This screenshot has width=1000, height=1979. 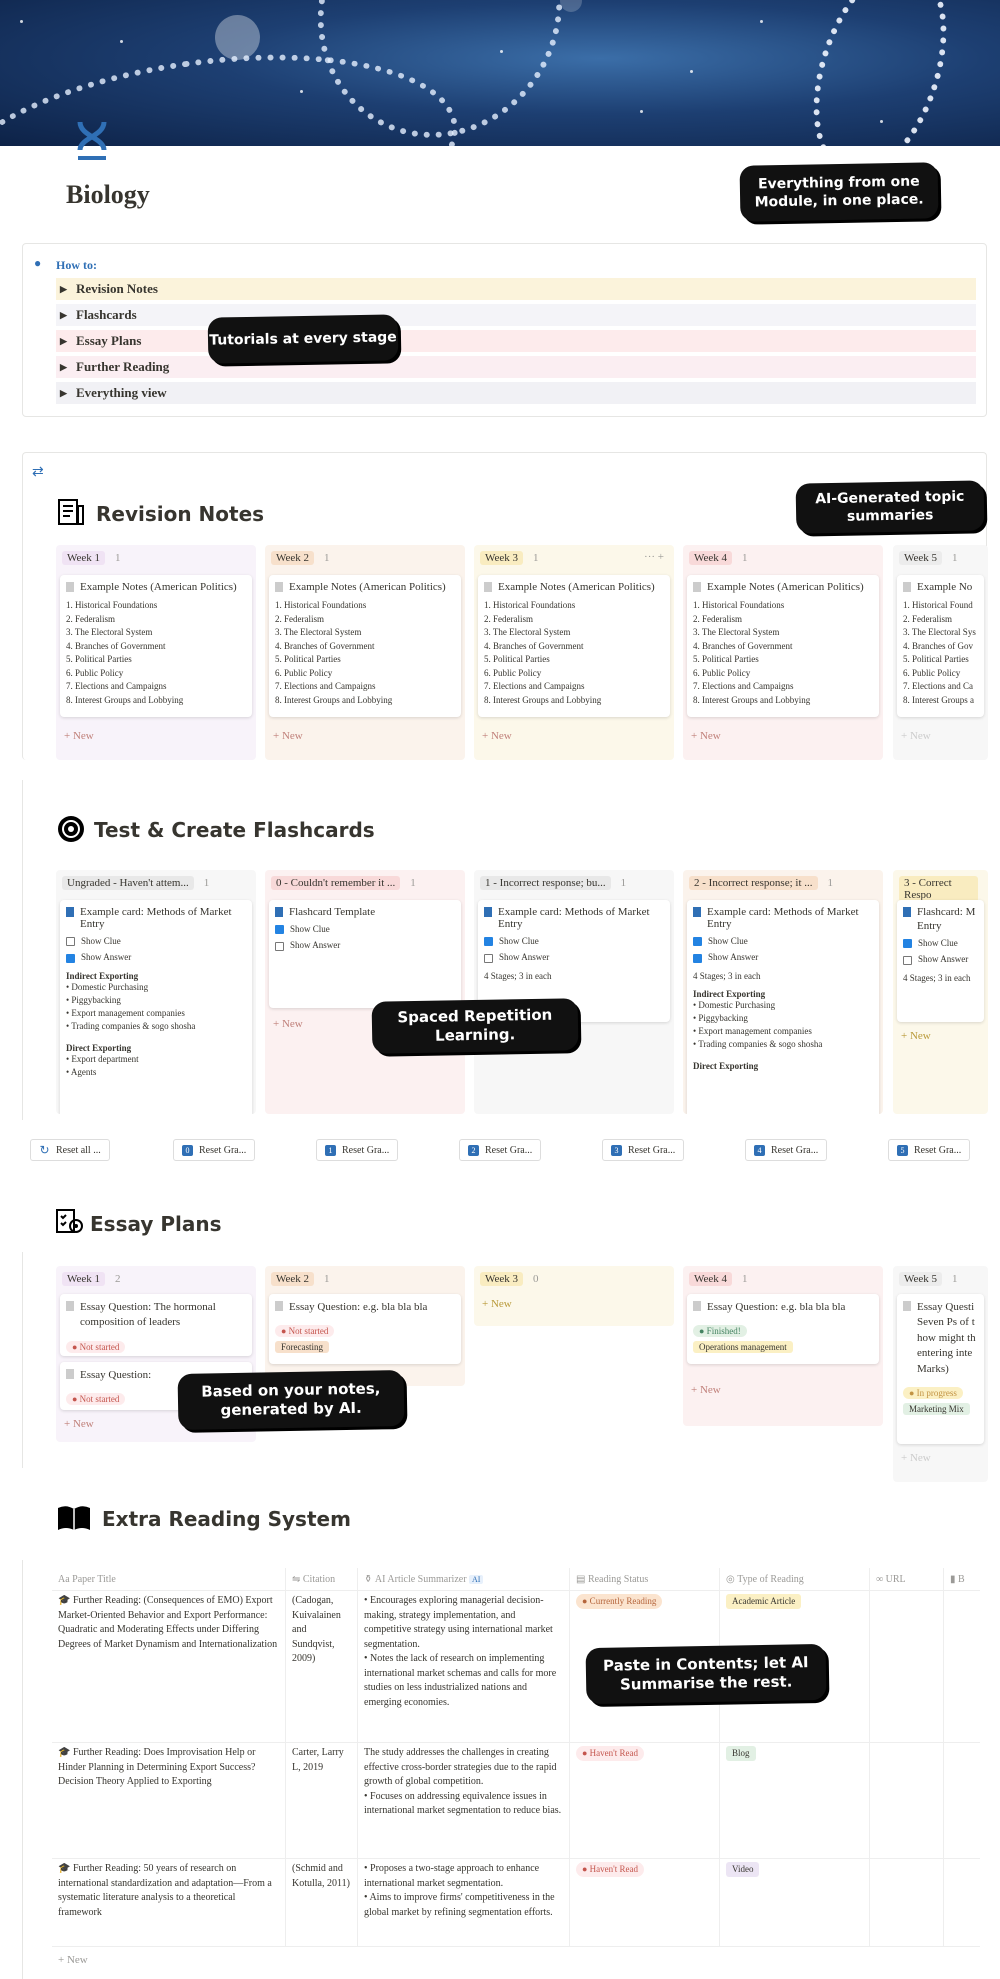 What do you see at coordinates (473, 1150) in the screenshot?
I see `reset-number-icon: 2` at bounding box center [473, 1150].